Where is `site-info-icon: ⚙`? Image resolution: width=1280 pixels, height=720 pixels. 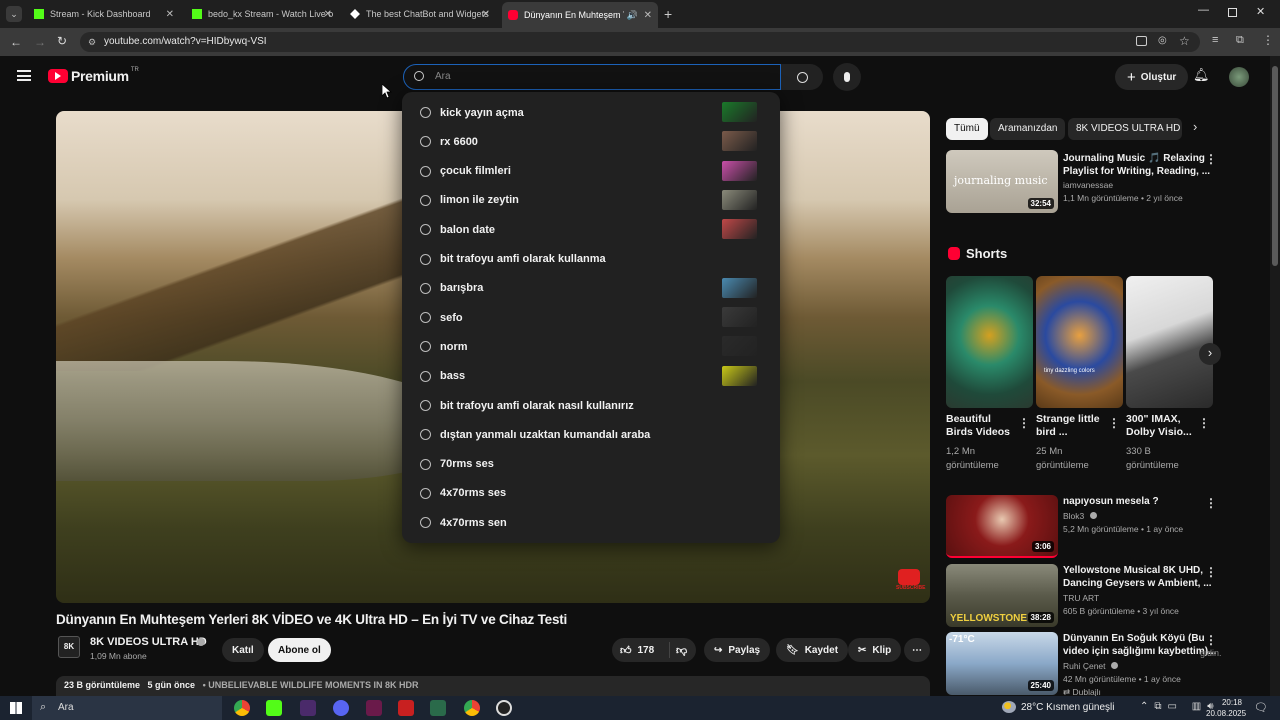
site-info-icon: ⚙ is located at coordinates (92, 42).